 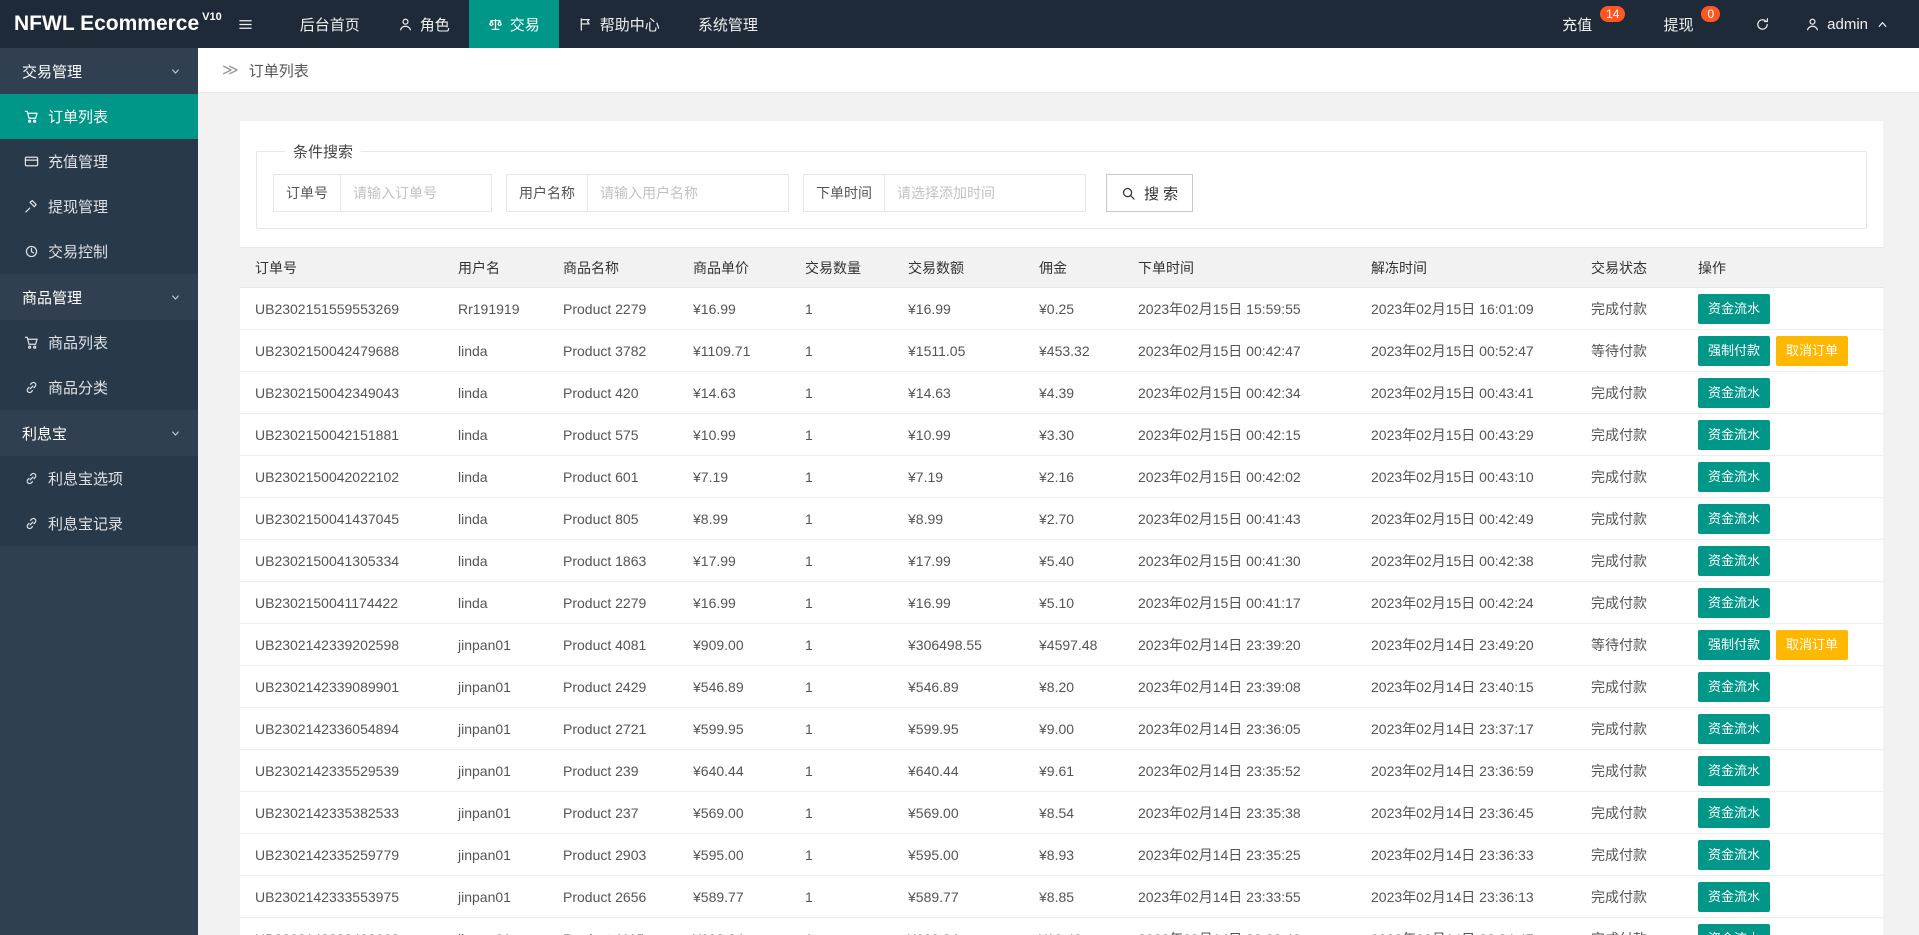 What do you see at coordinates (619, 24) in the screenshot?
I see `topnav-help-center: 帮助中心` at bounding box center [619, 24].